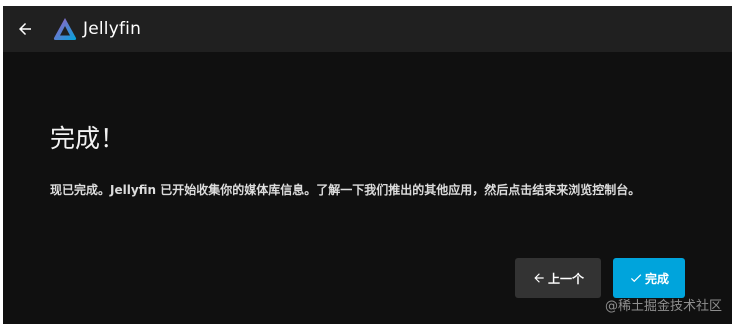 Image resolution: width=738 pixels, height=328 pixels. Describe the element at coordinates (65, 29) in the screenshot. I see `jellyfin-logo-icon` at that location.